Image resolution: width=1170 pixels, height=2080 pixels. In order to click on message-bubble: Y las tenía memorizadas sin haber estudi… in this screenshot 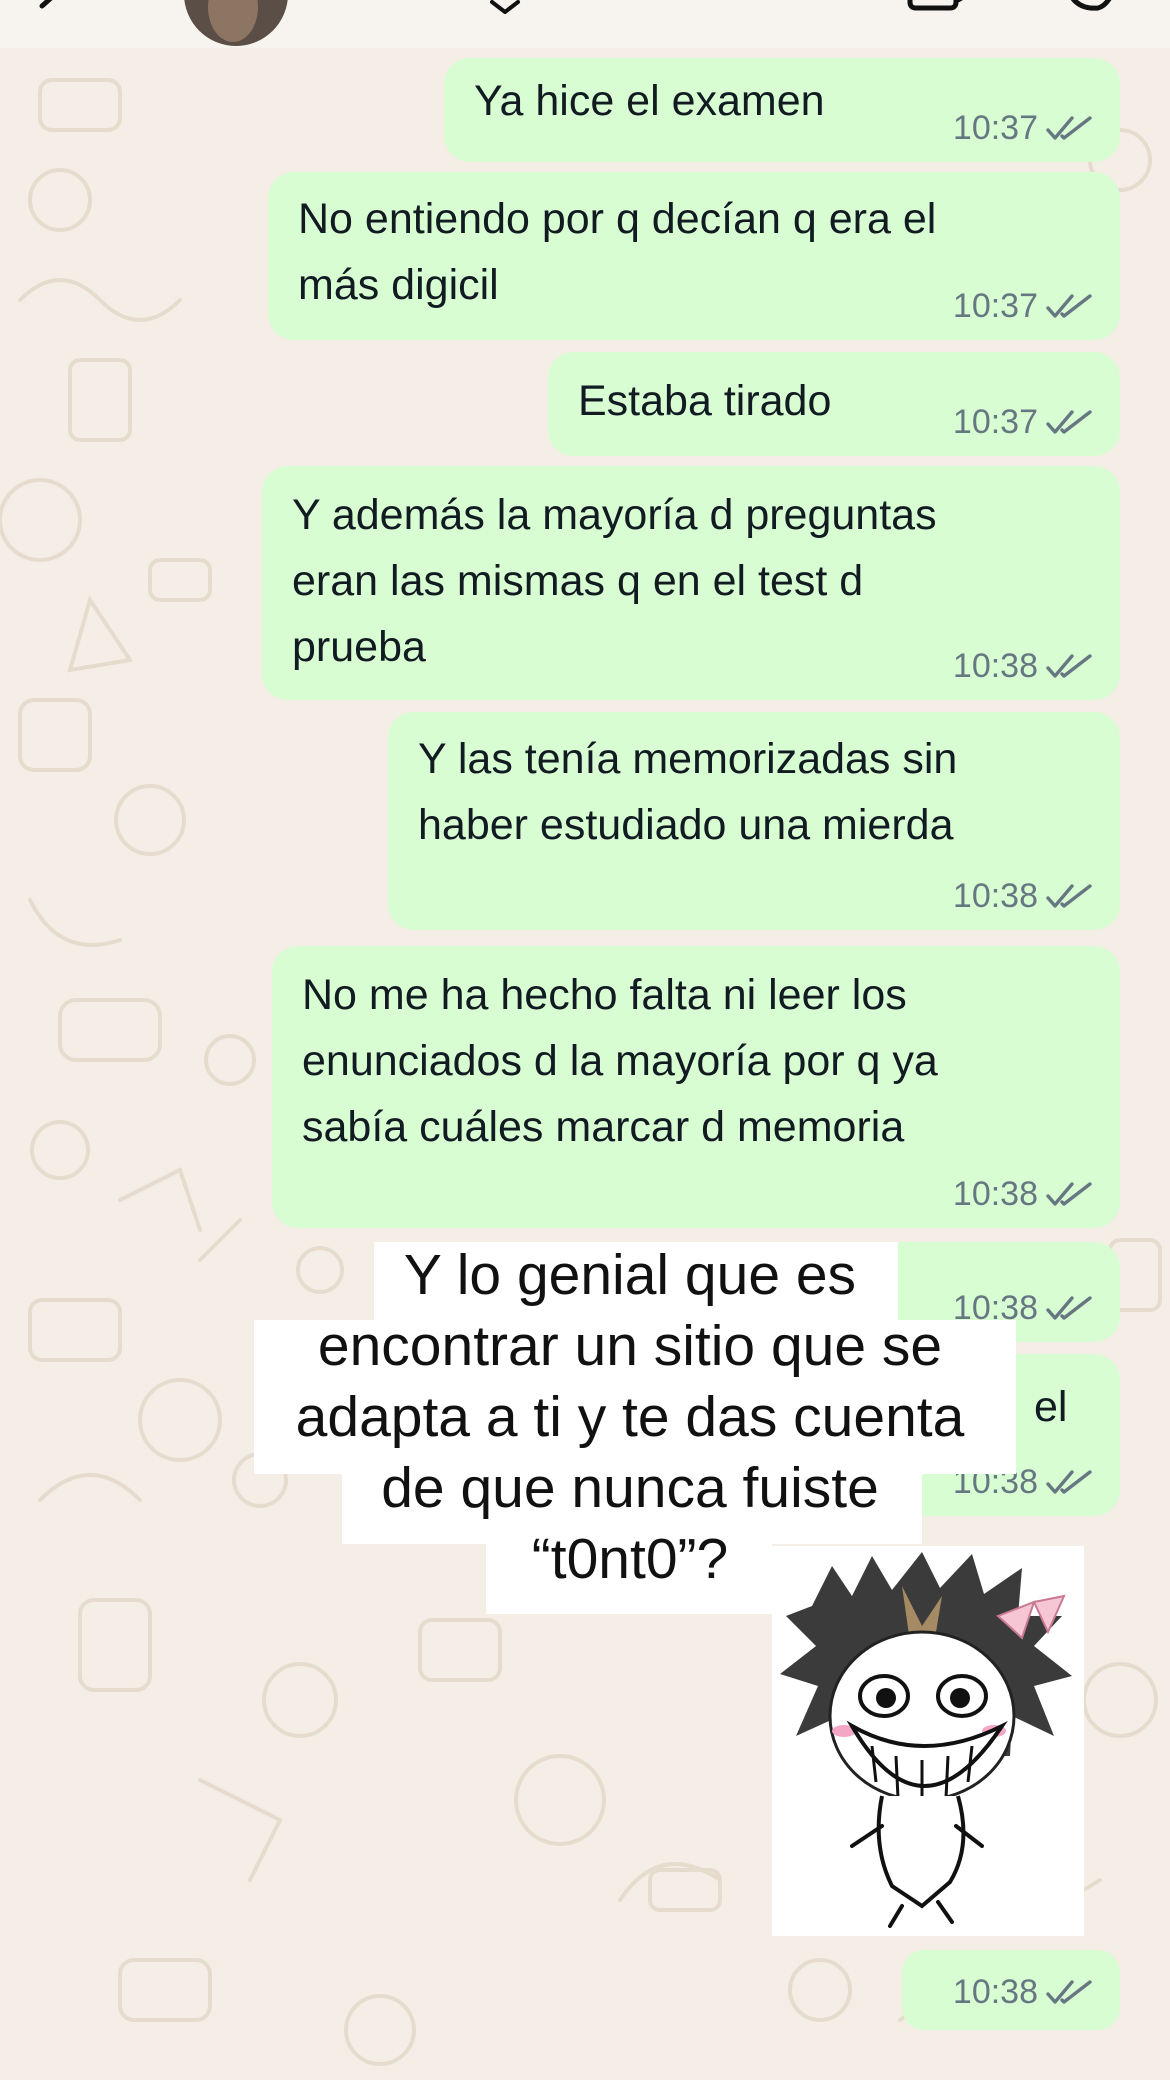, I will do `click(754, 821)`.